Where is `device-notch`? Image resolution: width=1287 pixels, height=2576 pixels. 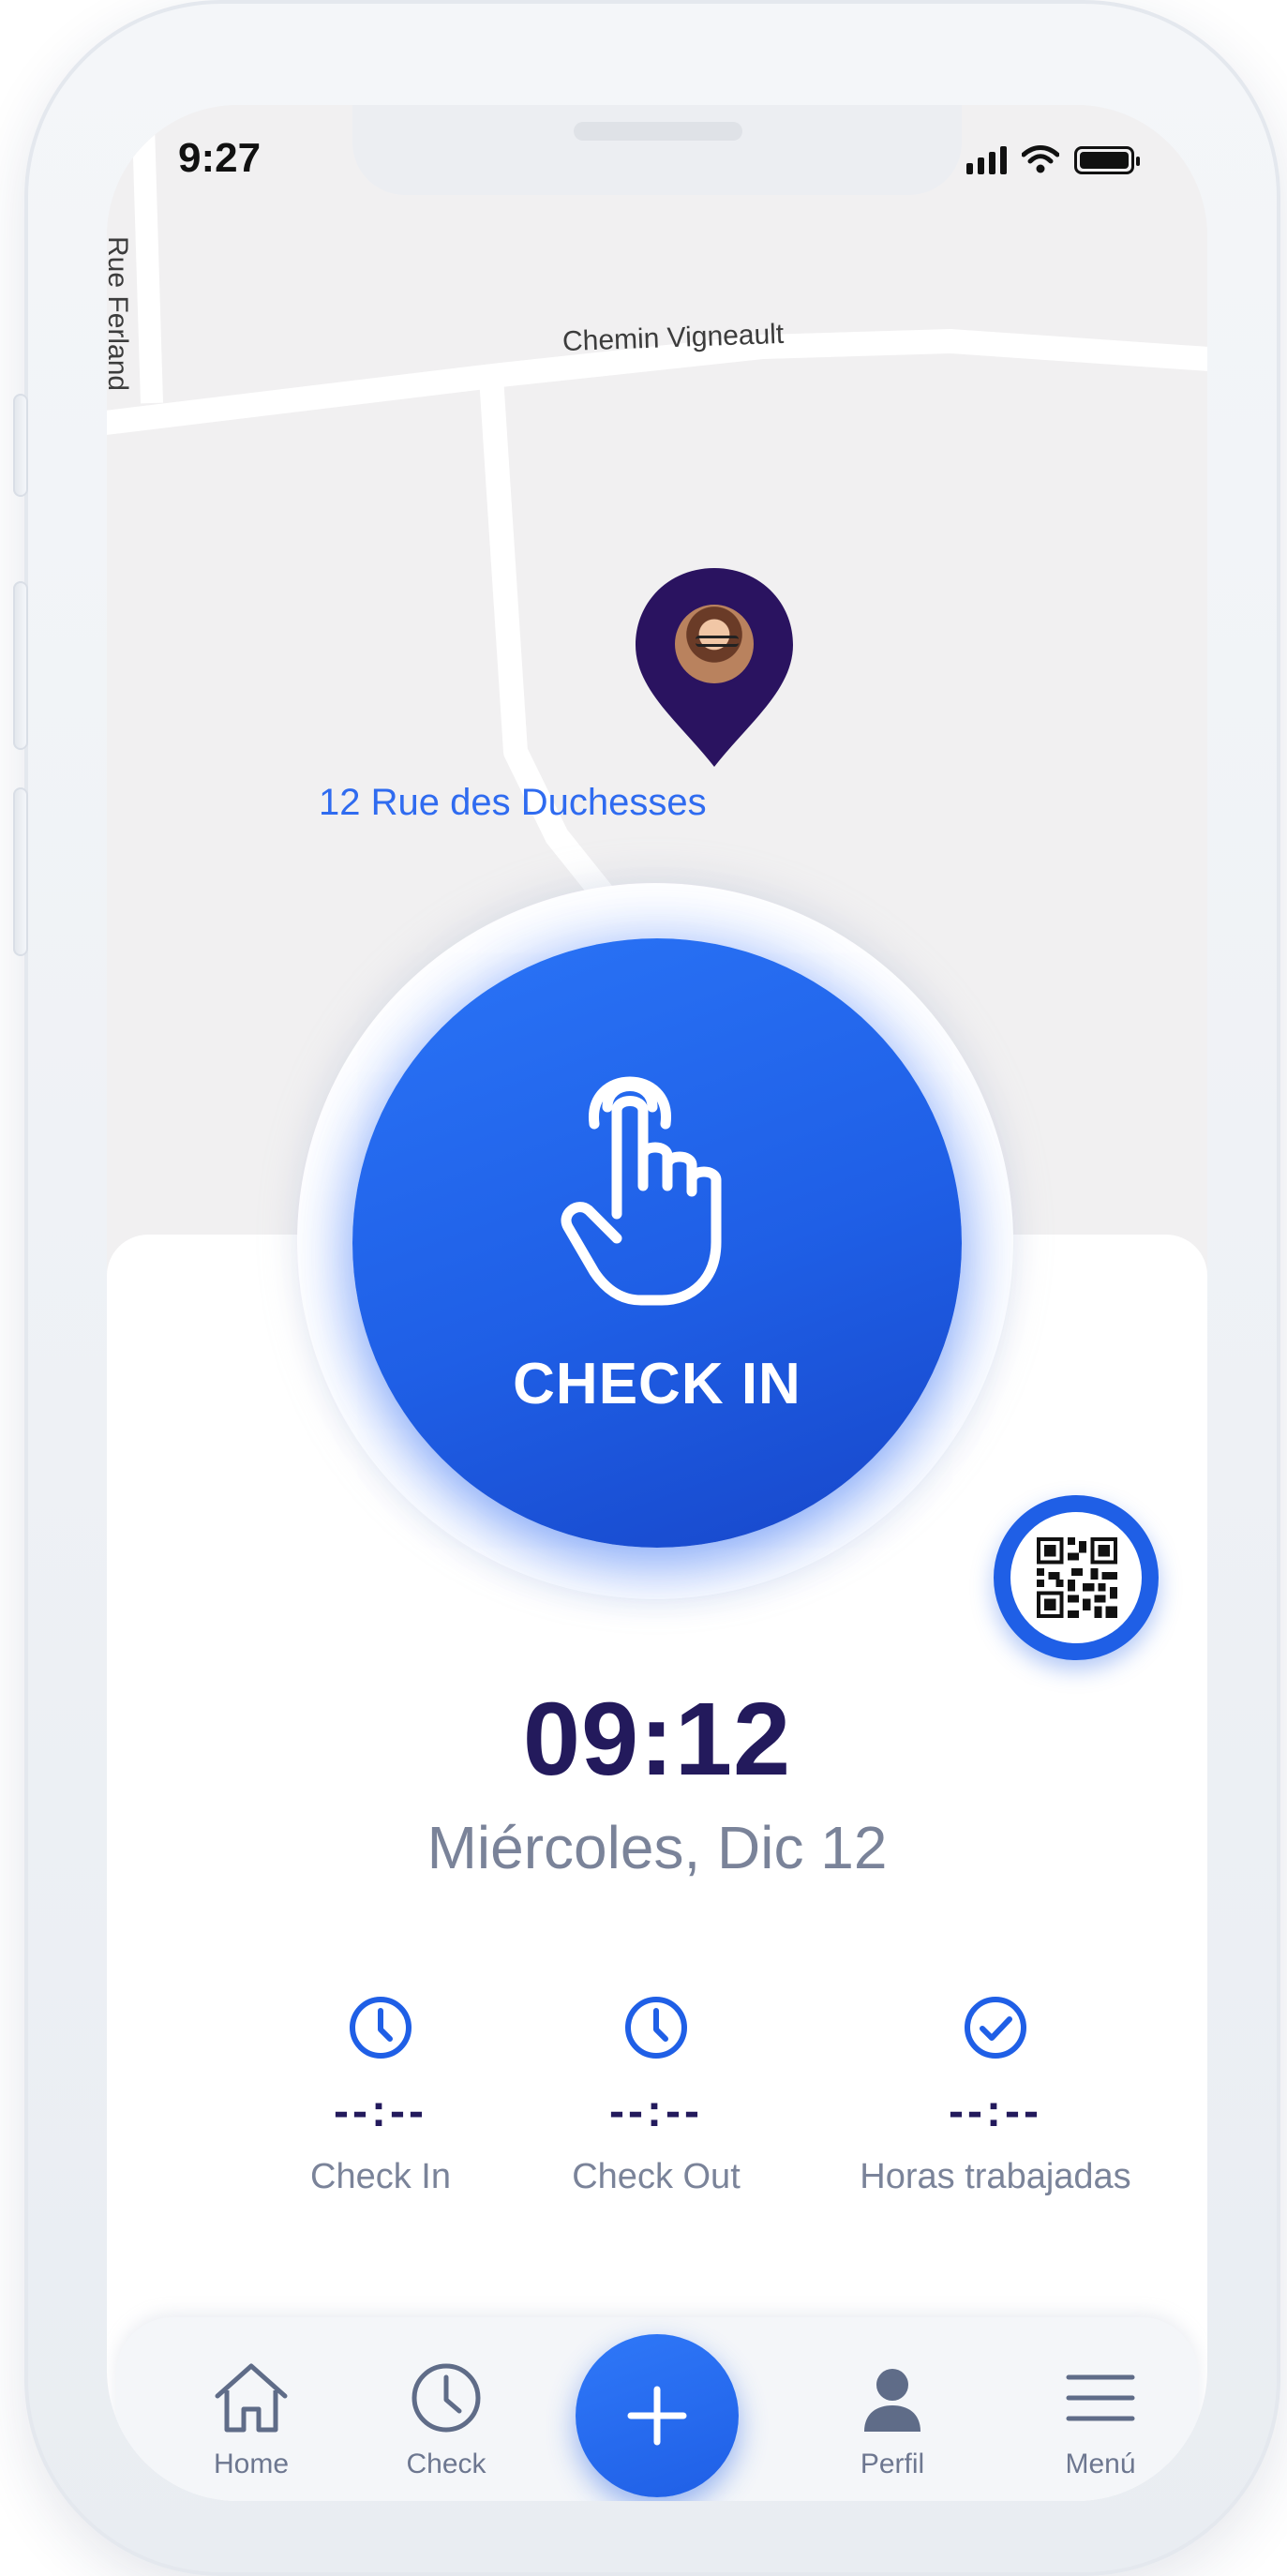
device-notch is located at coordinates (657, 150).